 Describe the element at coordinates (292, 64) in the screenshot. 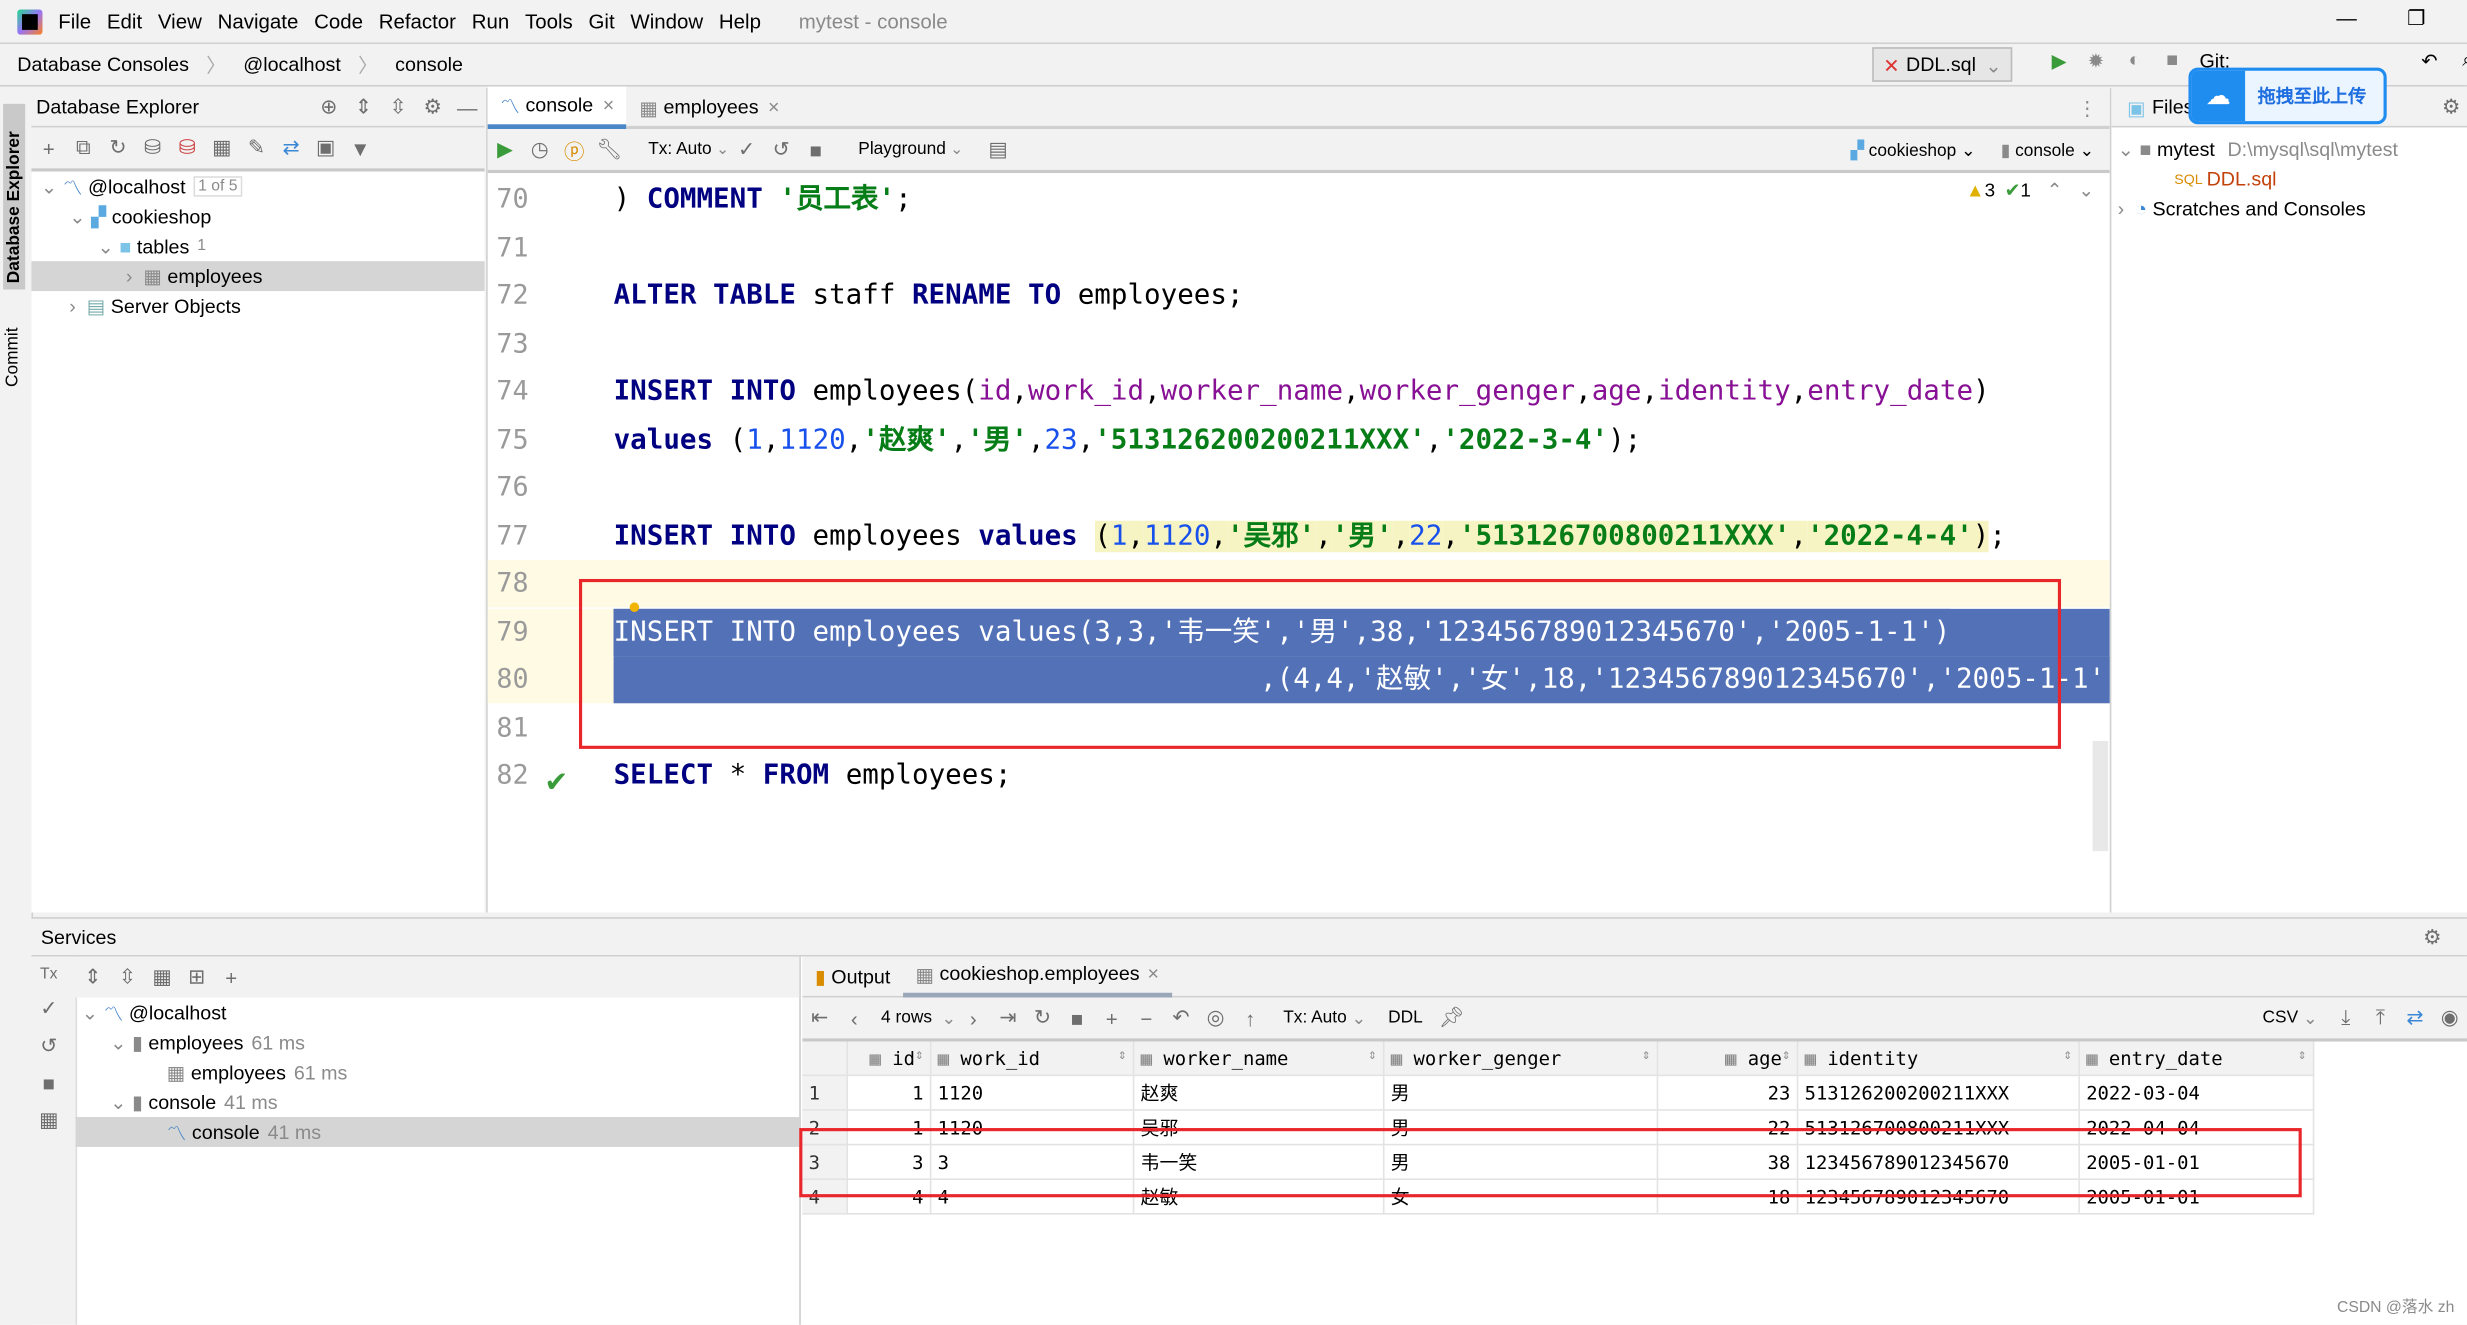

I see `breadcrumb-localhost: @localhost` at that location.